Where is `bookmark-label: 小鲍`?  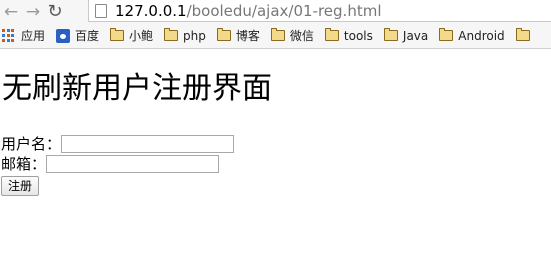
bookmark-label: 小鲍 is located at coordinates (141, 36).